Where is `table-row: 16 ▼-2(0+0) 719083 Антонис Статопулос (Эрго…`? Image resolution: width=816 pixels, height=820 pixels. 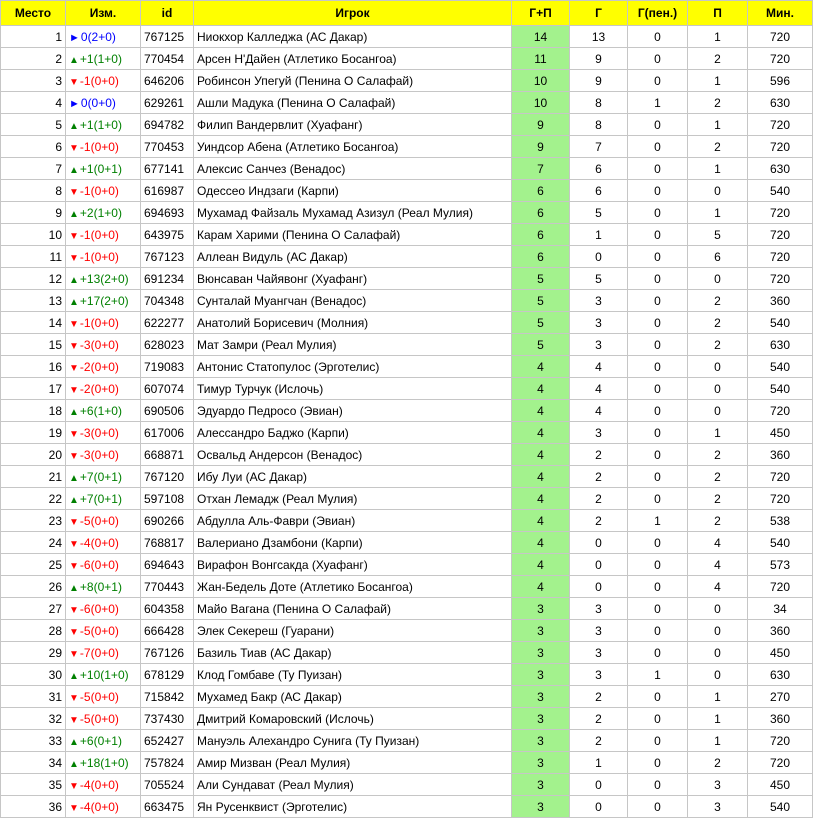 table-row: 16 ▼-2(0+0) 719083 Антонис Статопулос (Эрго… is located at coordinates (406, 366).